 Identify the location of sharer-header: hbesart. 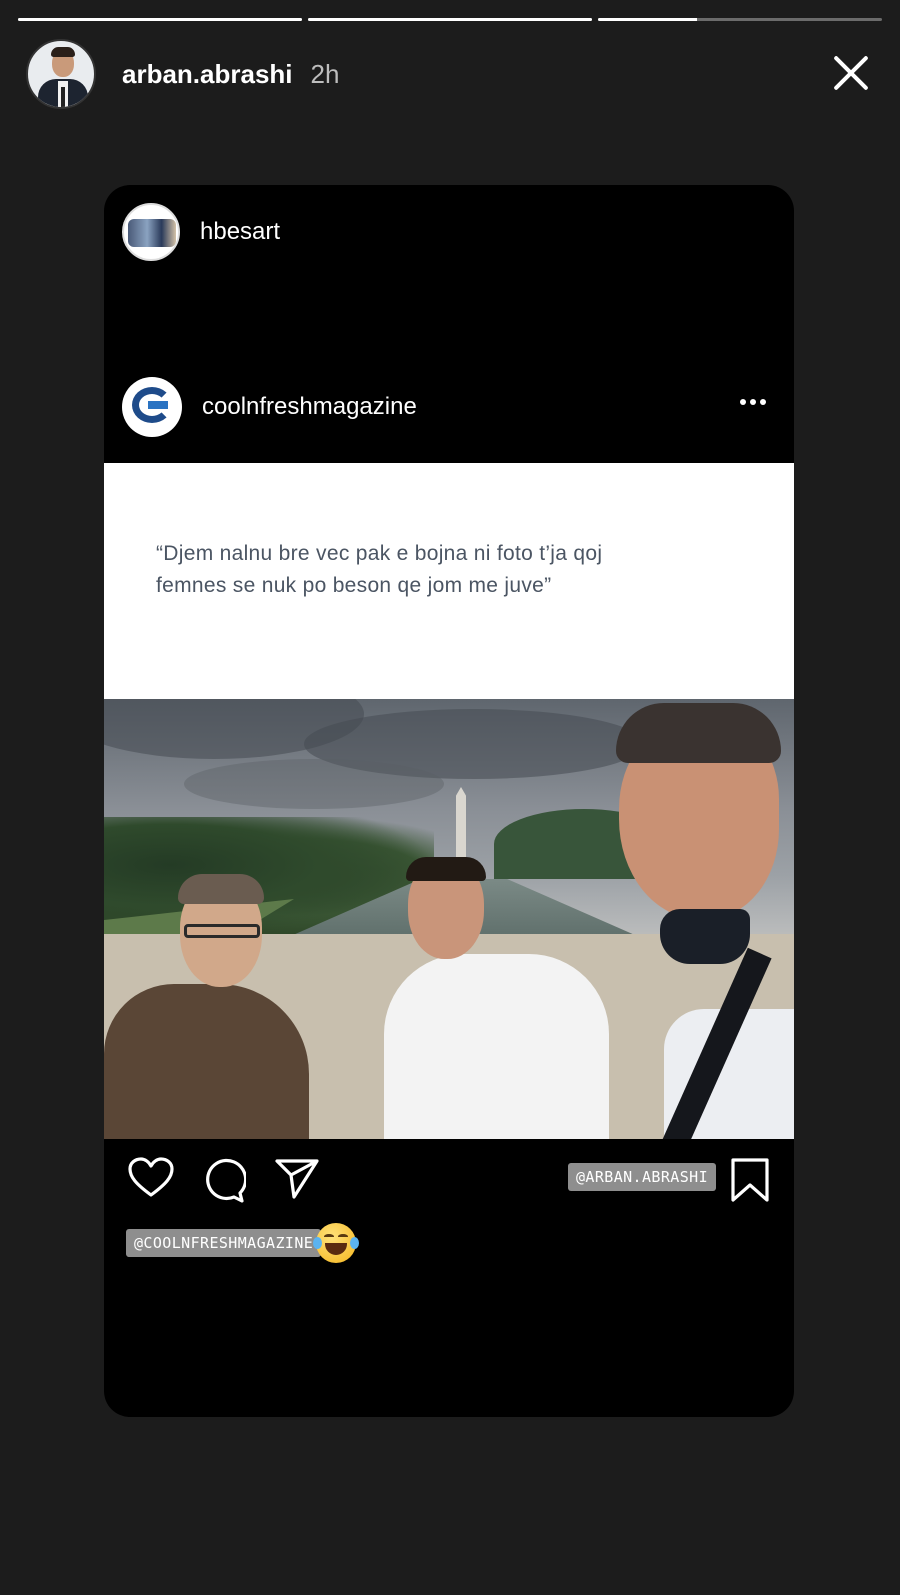
(201, 232).